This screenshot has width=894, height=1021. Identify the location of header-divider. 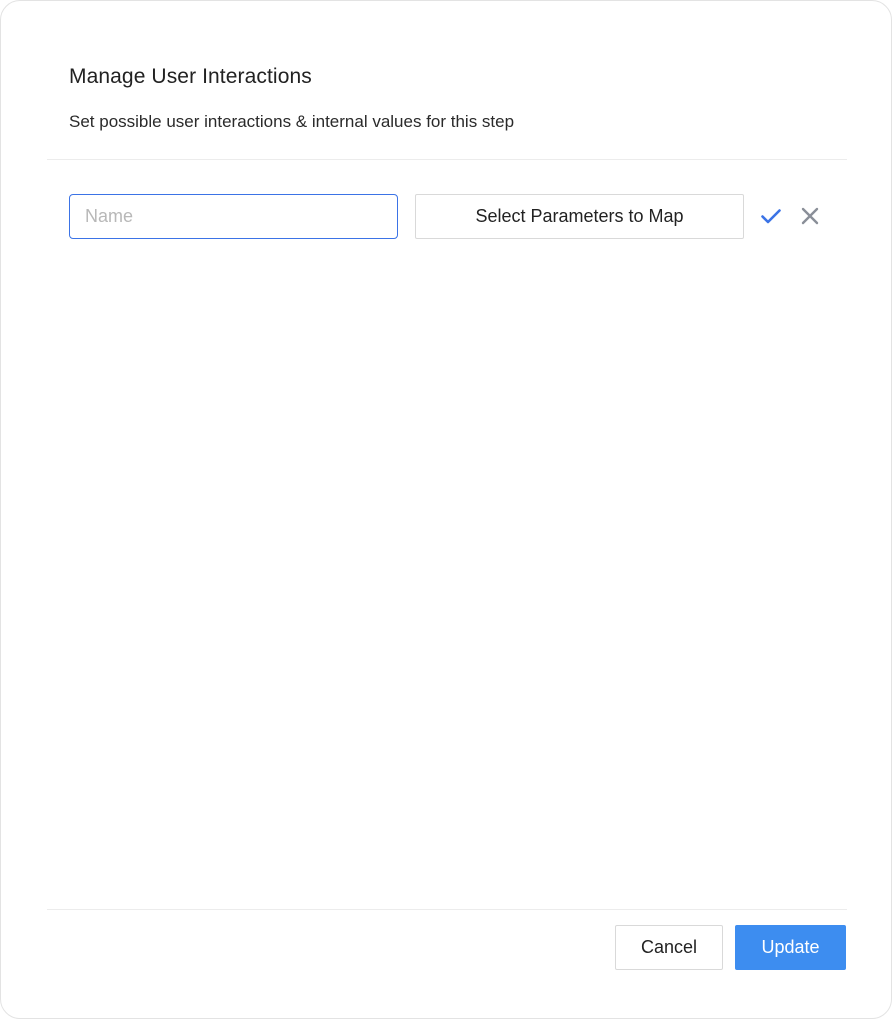
(447, 159).